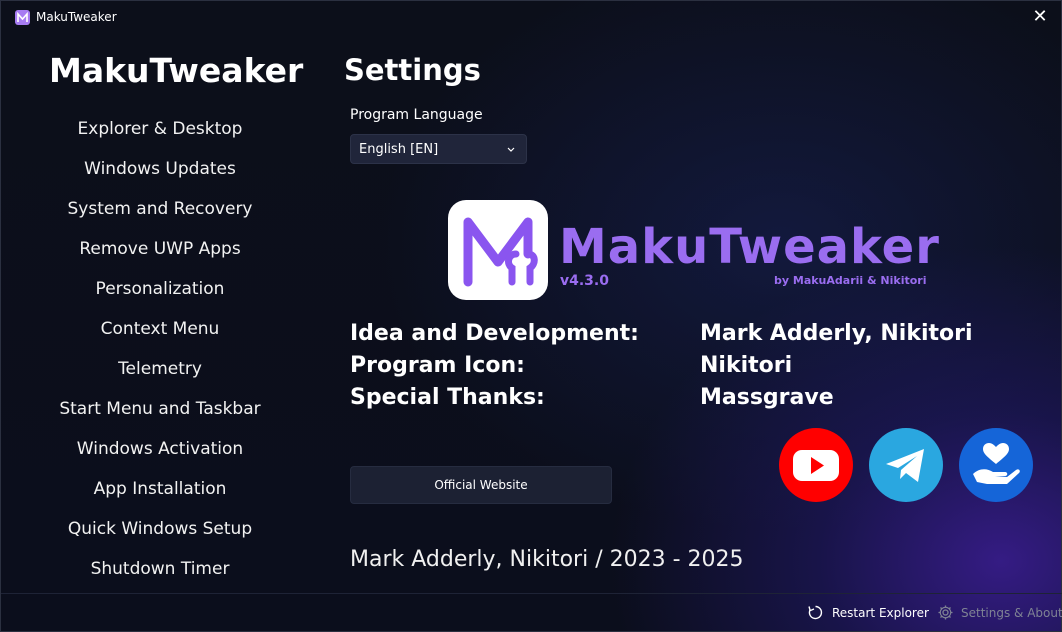  I want to click on sidebar-title: MakuTweaker, so click(176, 70).